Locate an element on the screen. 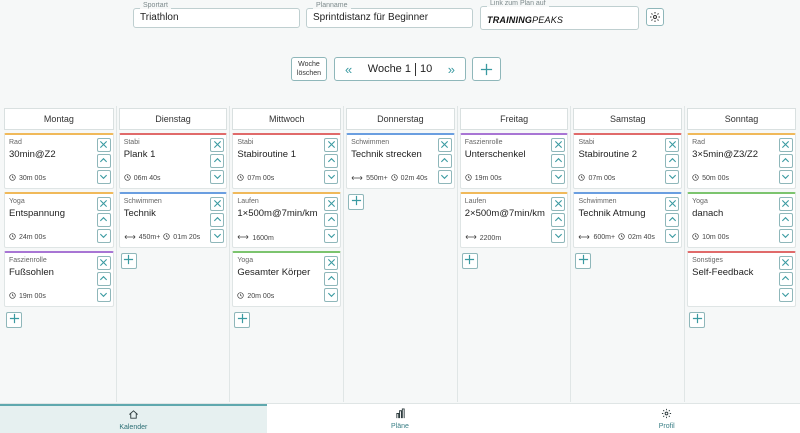 This screenshot has width=800, height=433. nav-tab: Kalender is located at coordinates (133, 418).